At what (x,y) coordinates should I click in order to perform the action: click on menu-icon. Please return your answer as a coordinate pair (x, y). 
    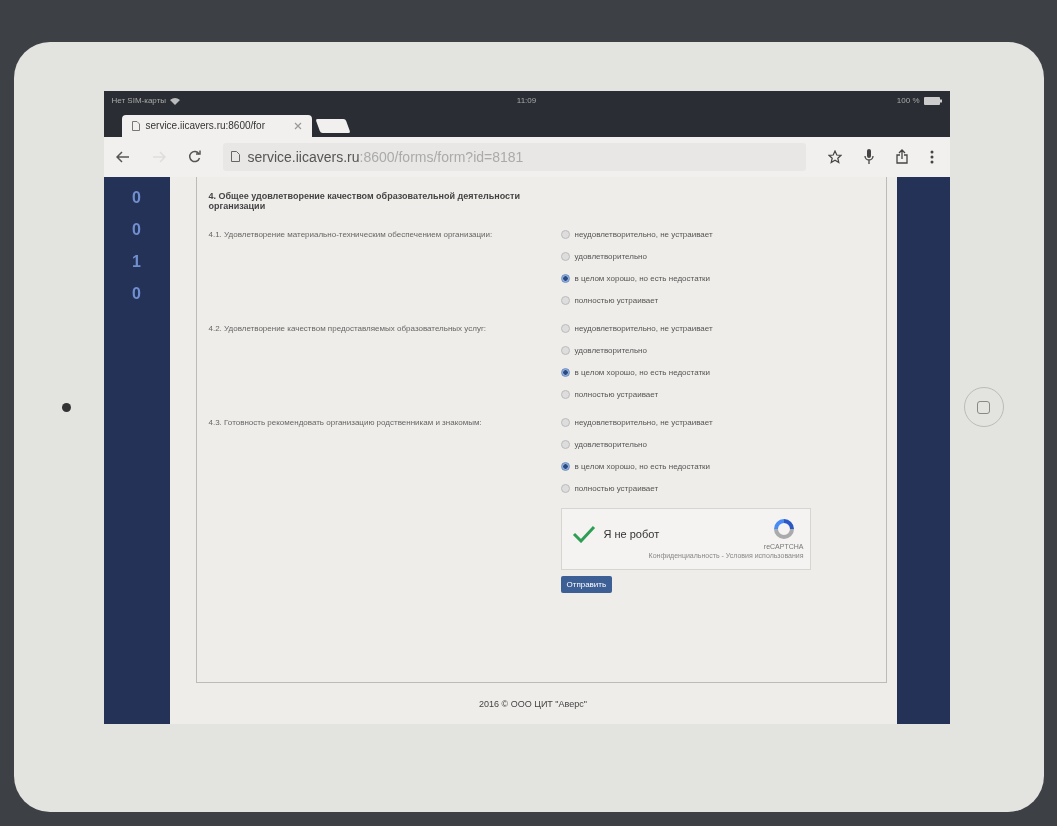
    Looking at the image, I should click on (931, 156).